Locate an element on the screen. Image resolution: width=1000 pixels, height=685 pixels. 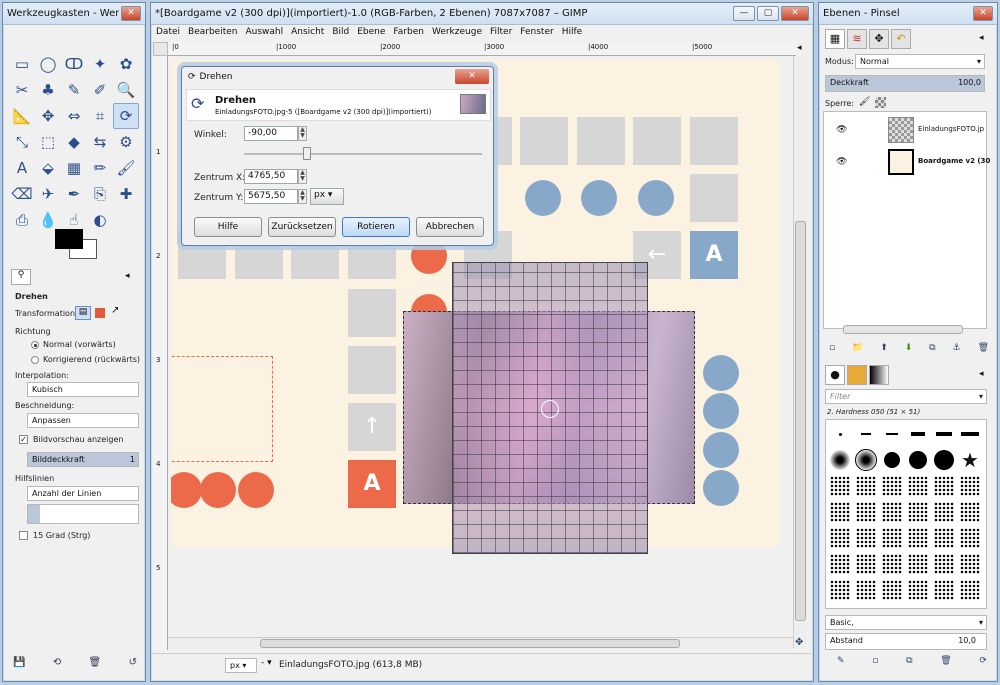
radio-korrigierend is located at coordinates (35, 360).